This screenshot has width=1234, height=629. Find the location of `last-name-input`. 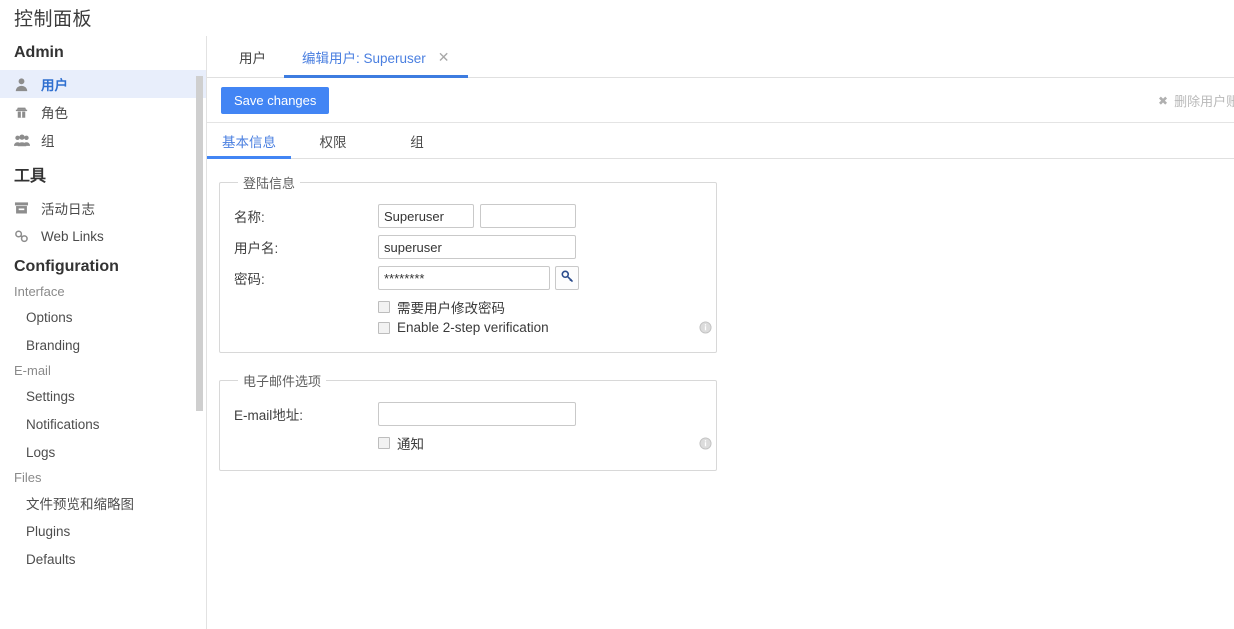

last-name-input is located at coordinates (528, 216).